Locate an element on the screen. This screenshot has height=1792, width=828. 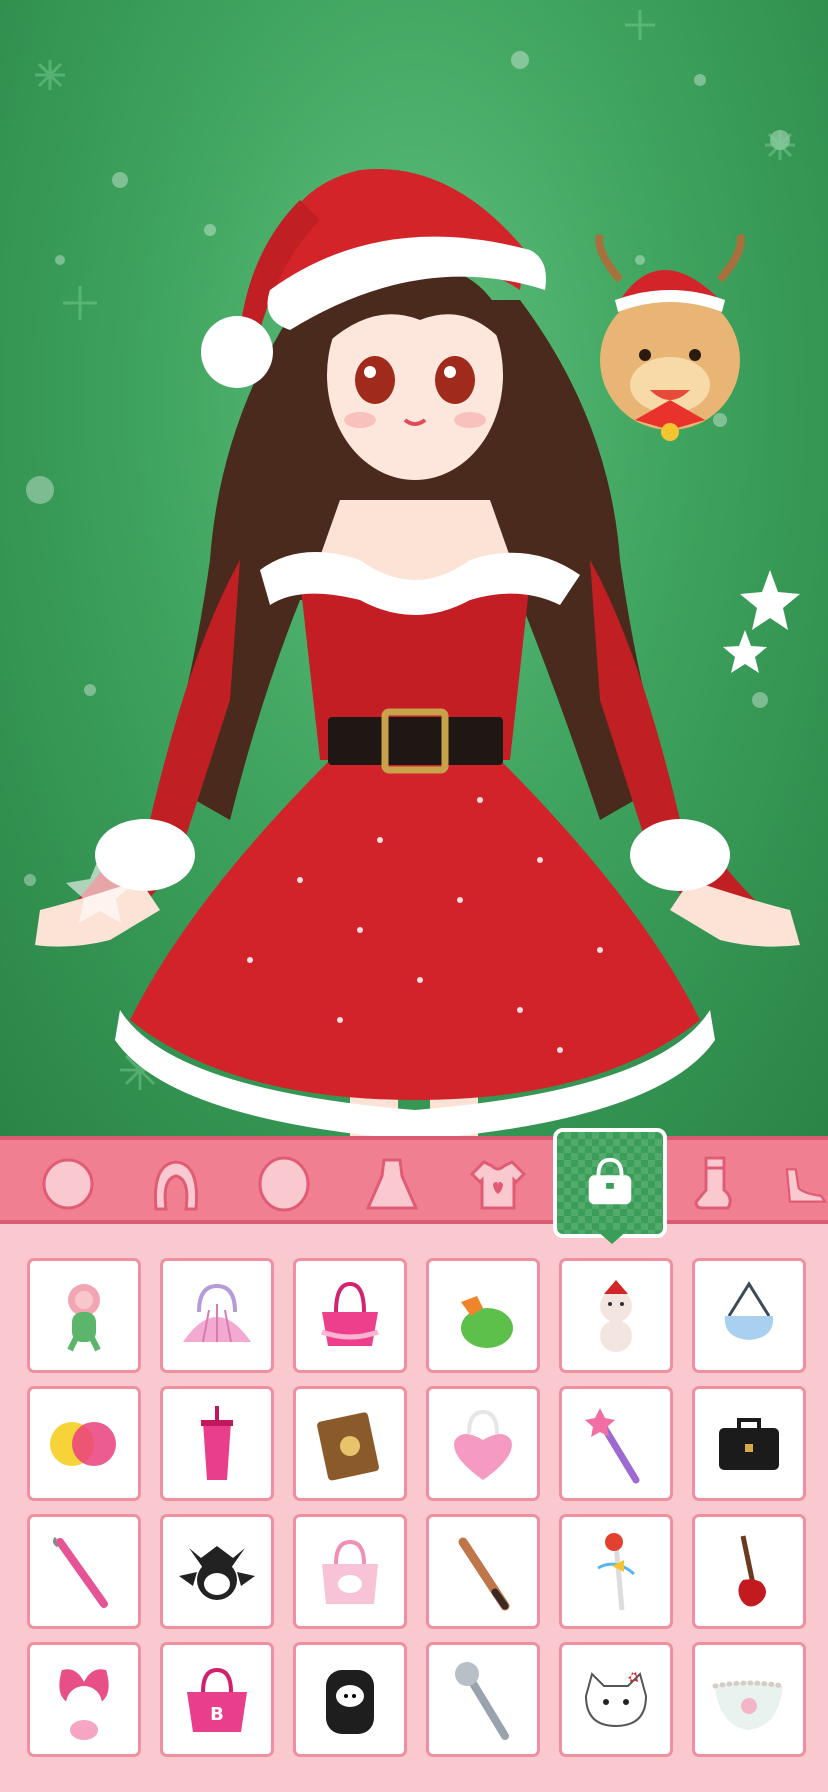
item-seashell-purse is located at coordinates (217, 1315).